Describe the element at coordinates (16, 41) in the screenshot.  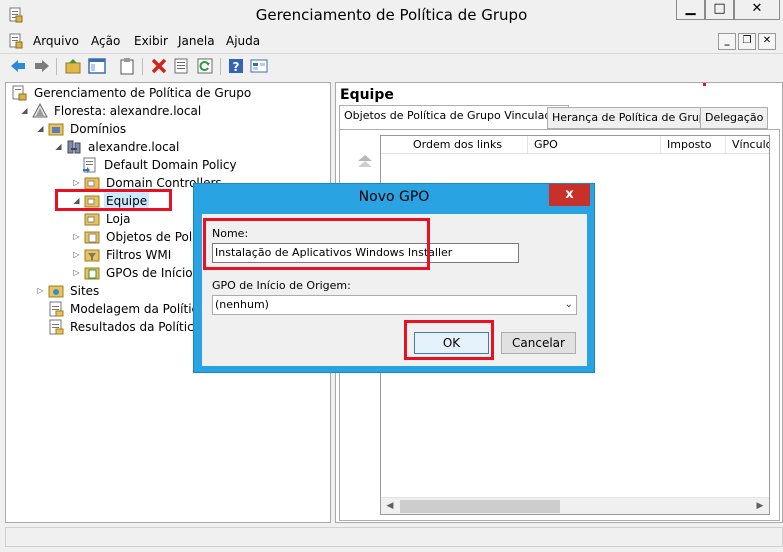
I see `gpmc-menu-icon` at that location.